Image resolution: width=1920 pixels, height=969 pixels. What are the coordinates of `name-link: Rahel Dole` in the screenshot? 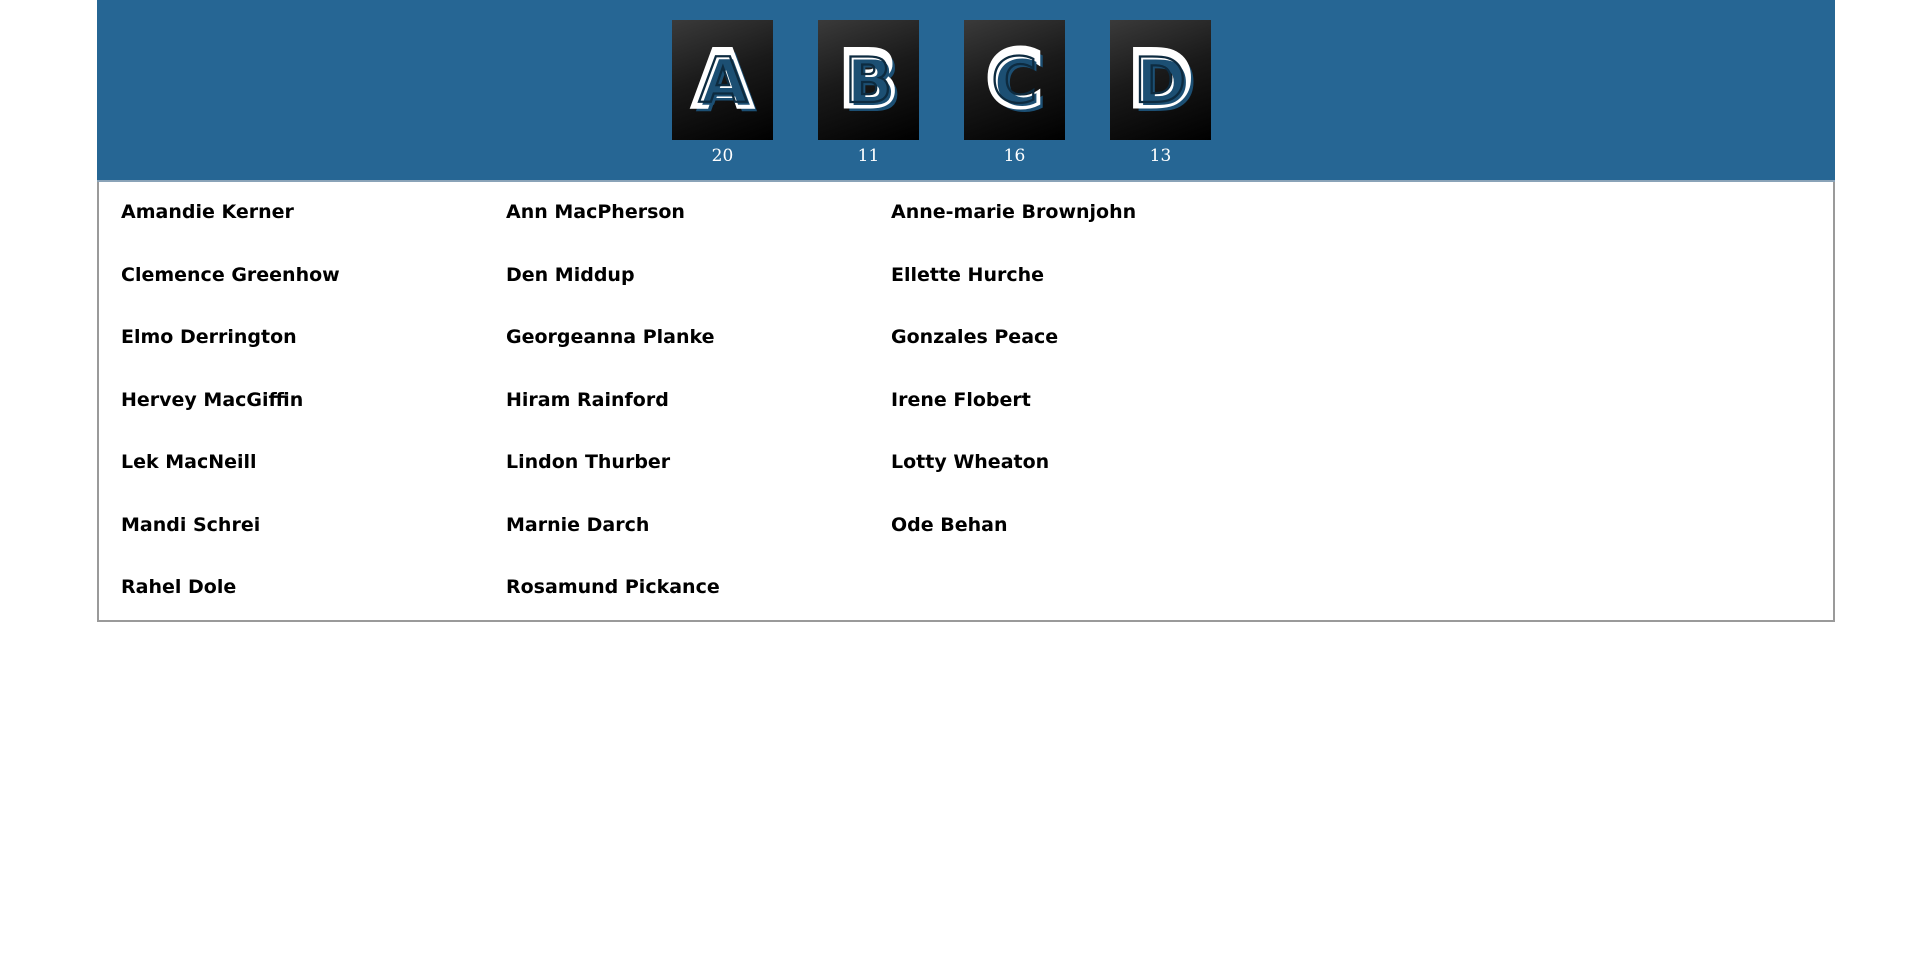 It's located at (313, 608).